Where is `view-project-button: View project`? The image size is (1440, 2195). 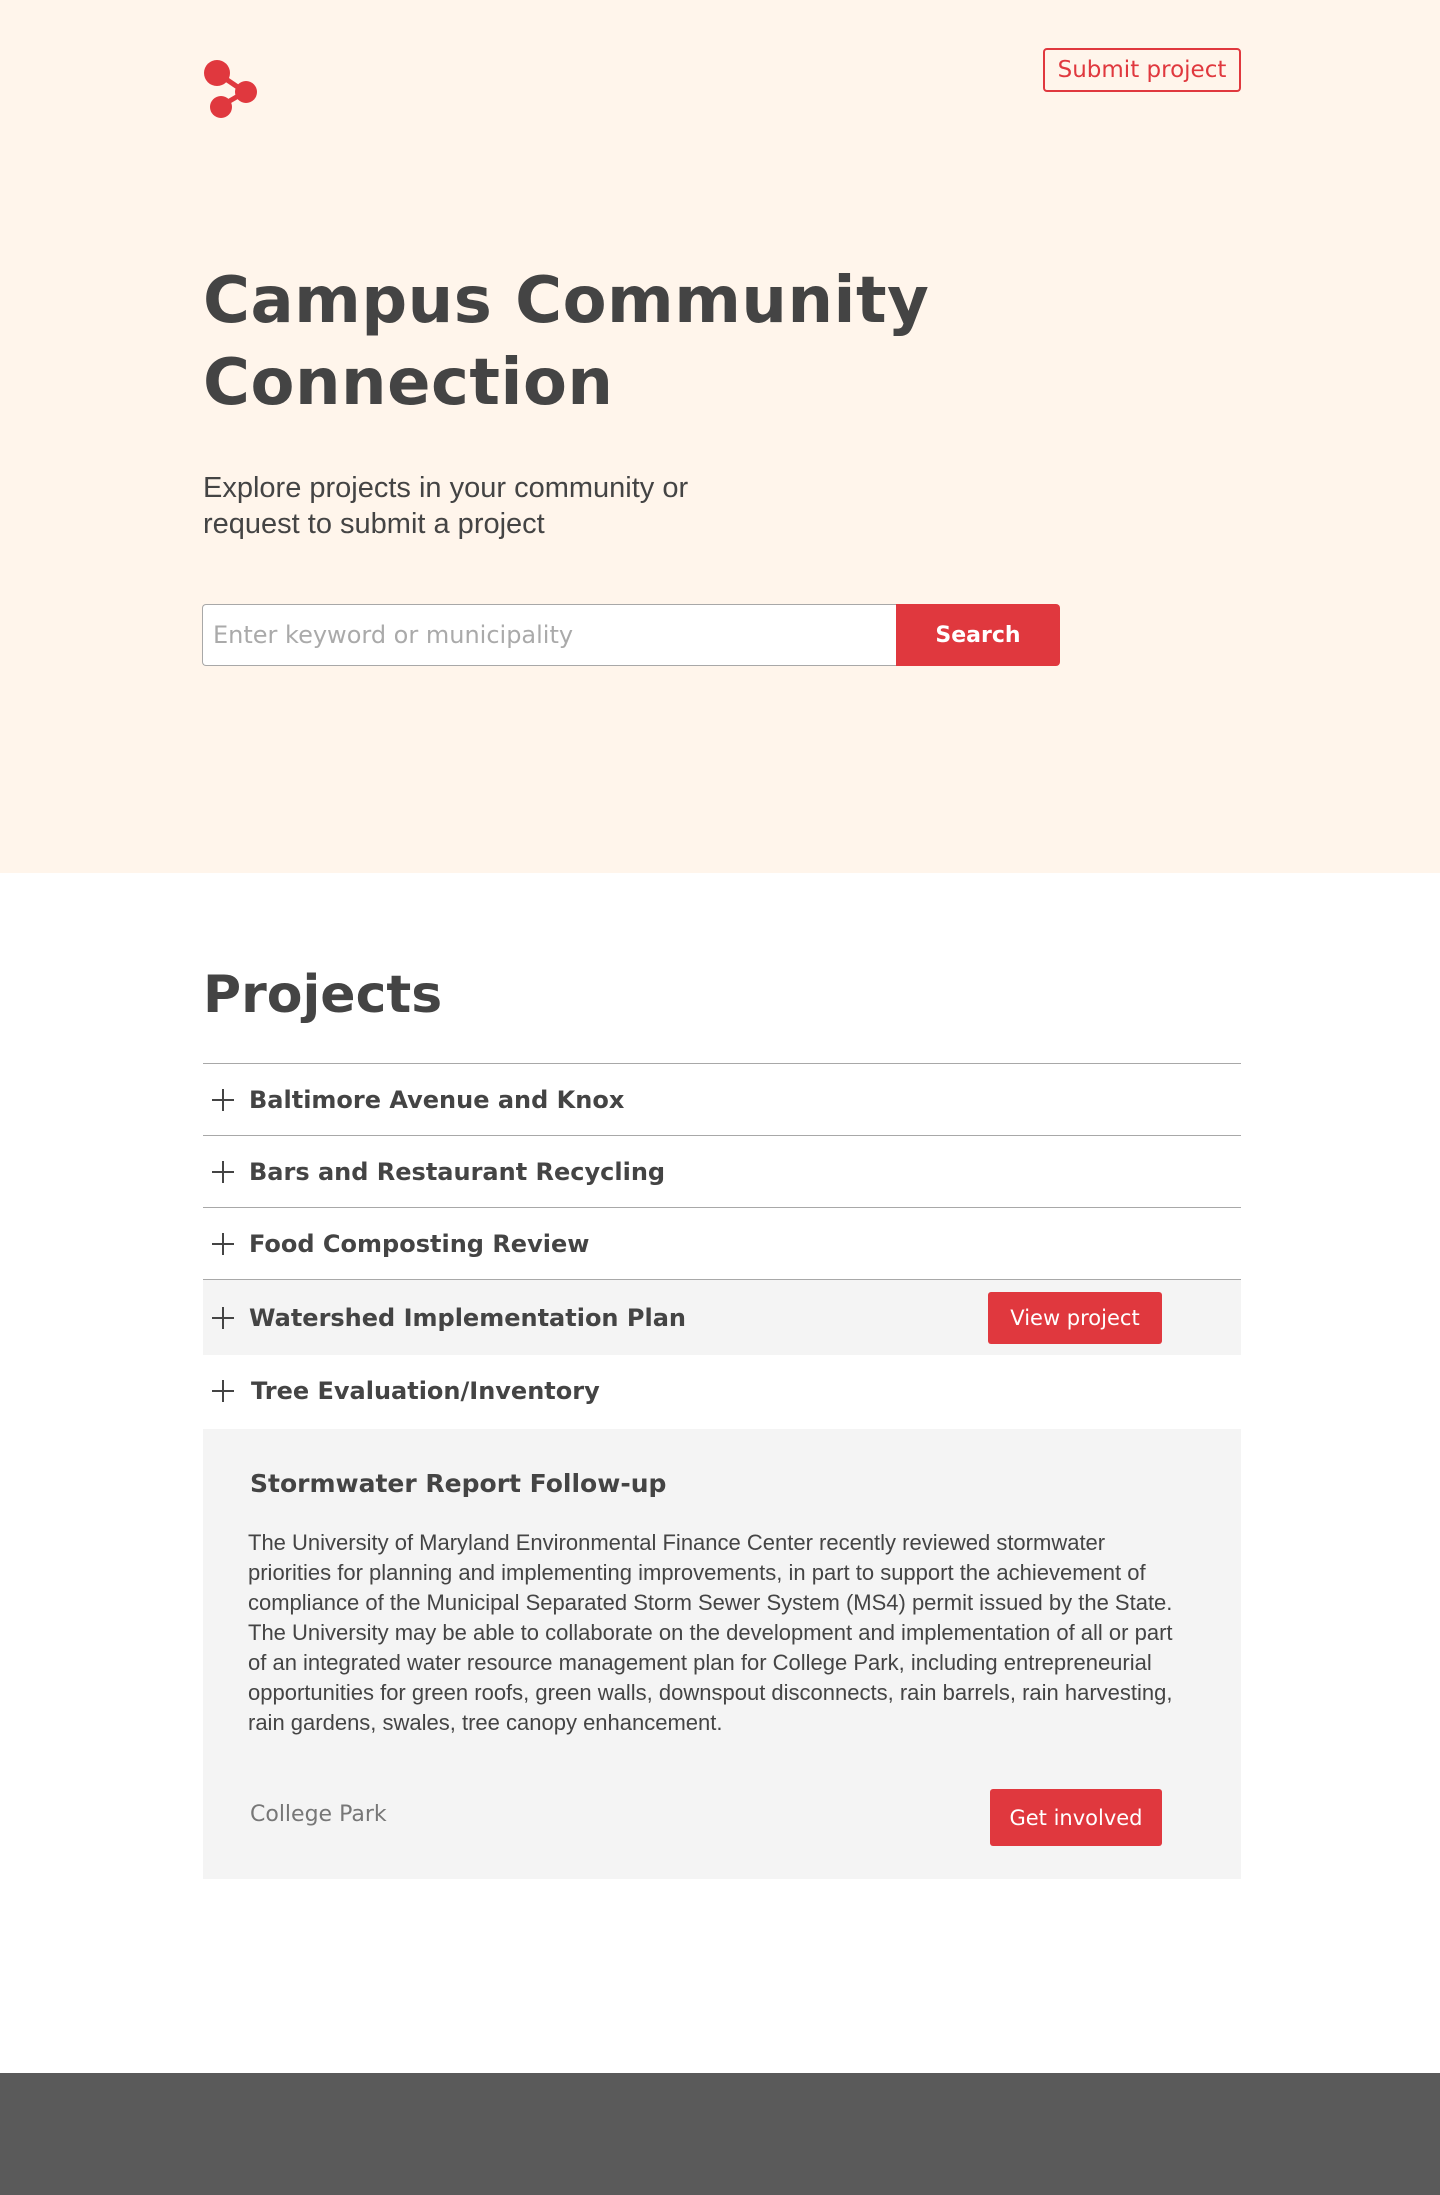 view-project-button: View project is located at coordinates (1075, 1317).